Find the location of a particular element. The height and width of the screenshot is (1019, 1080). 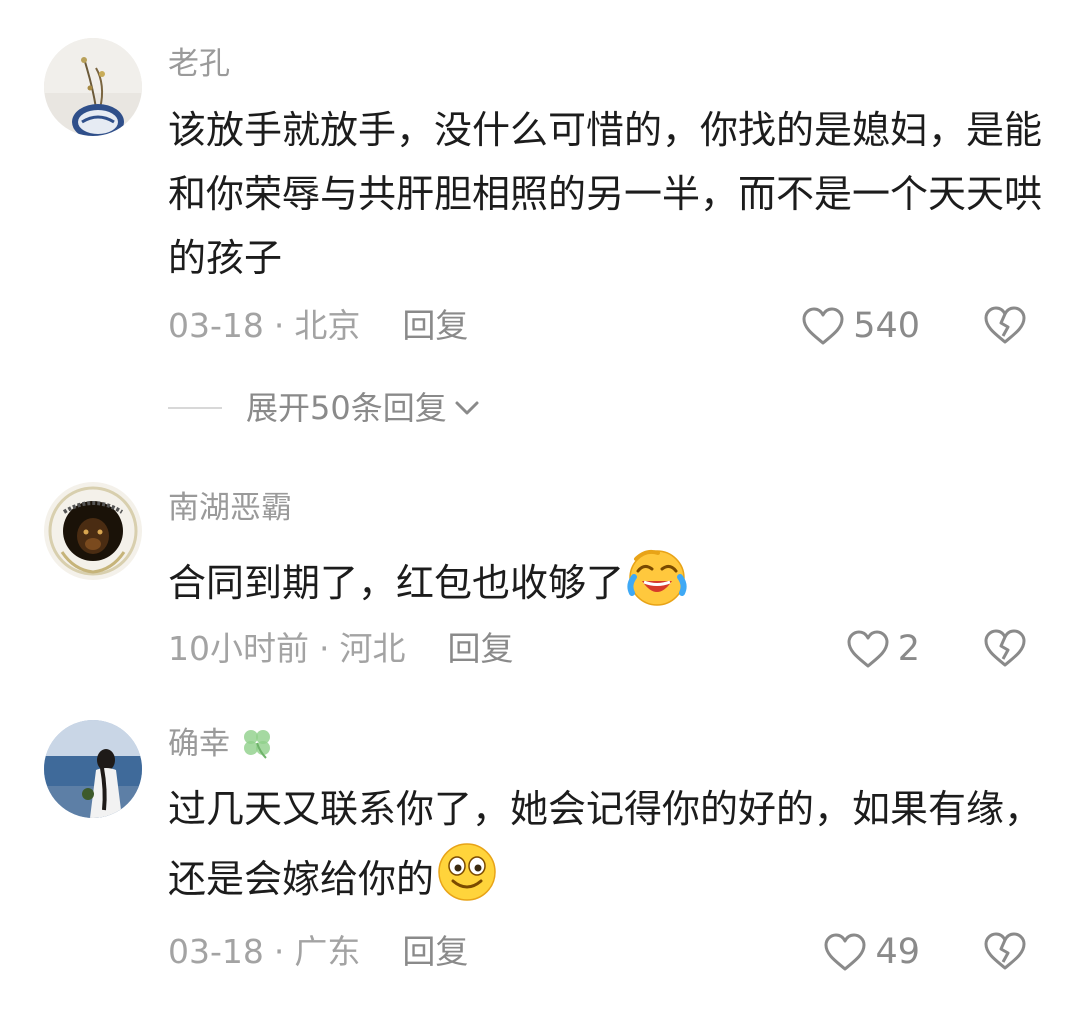

like-count: 49 is located at coordinates (897, 952).